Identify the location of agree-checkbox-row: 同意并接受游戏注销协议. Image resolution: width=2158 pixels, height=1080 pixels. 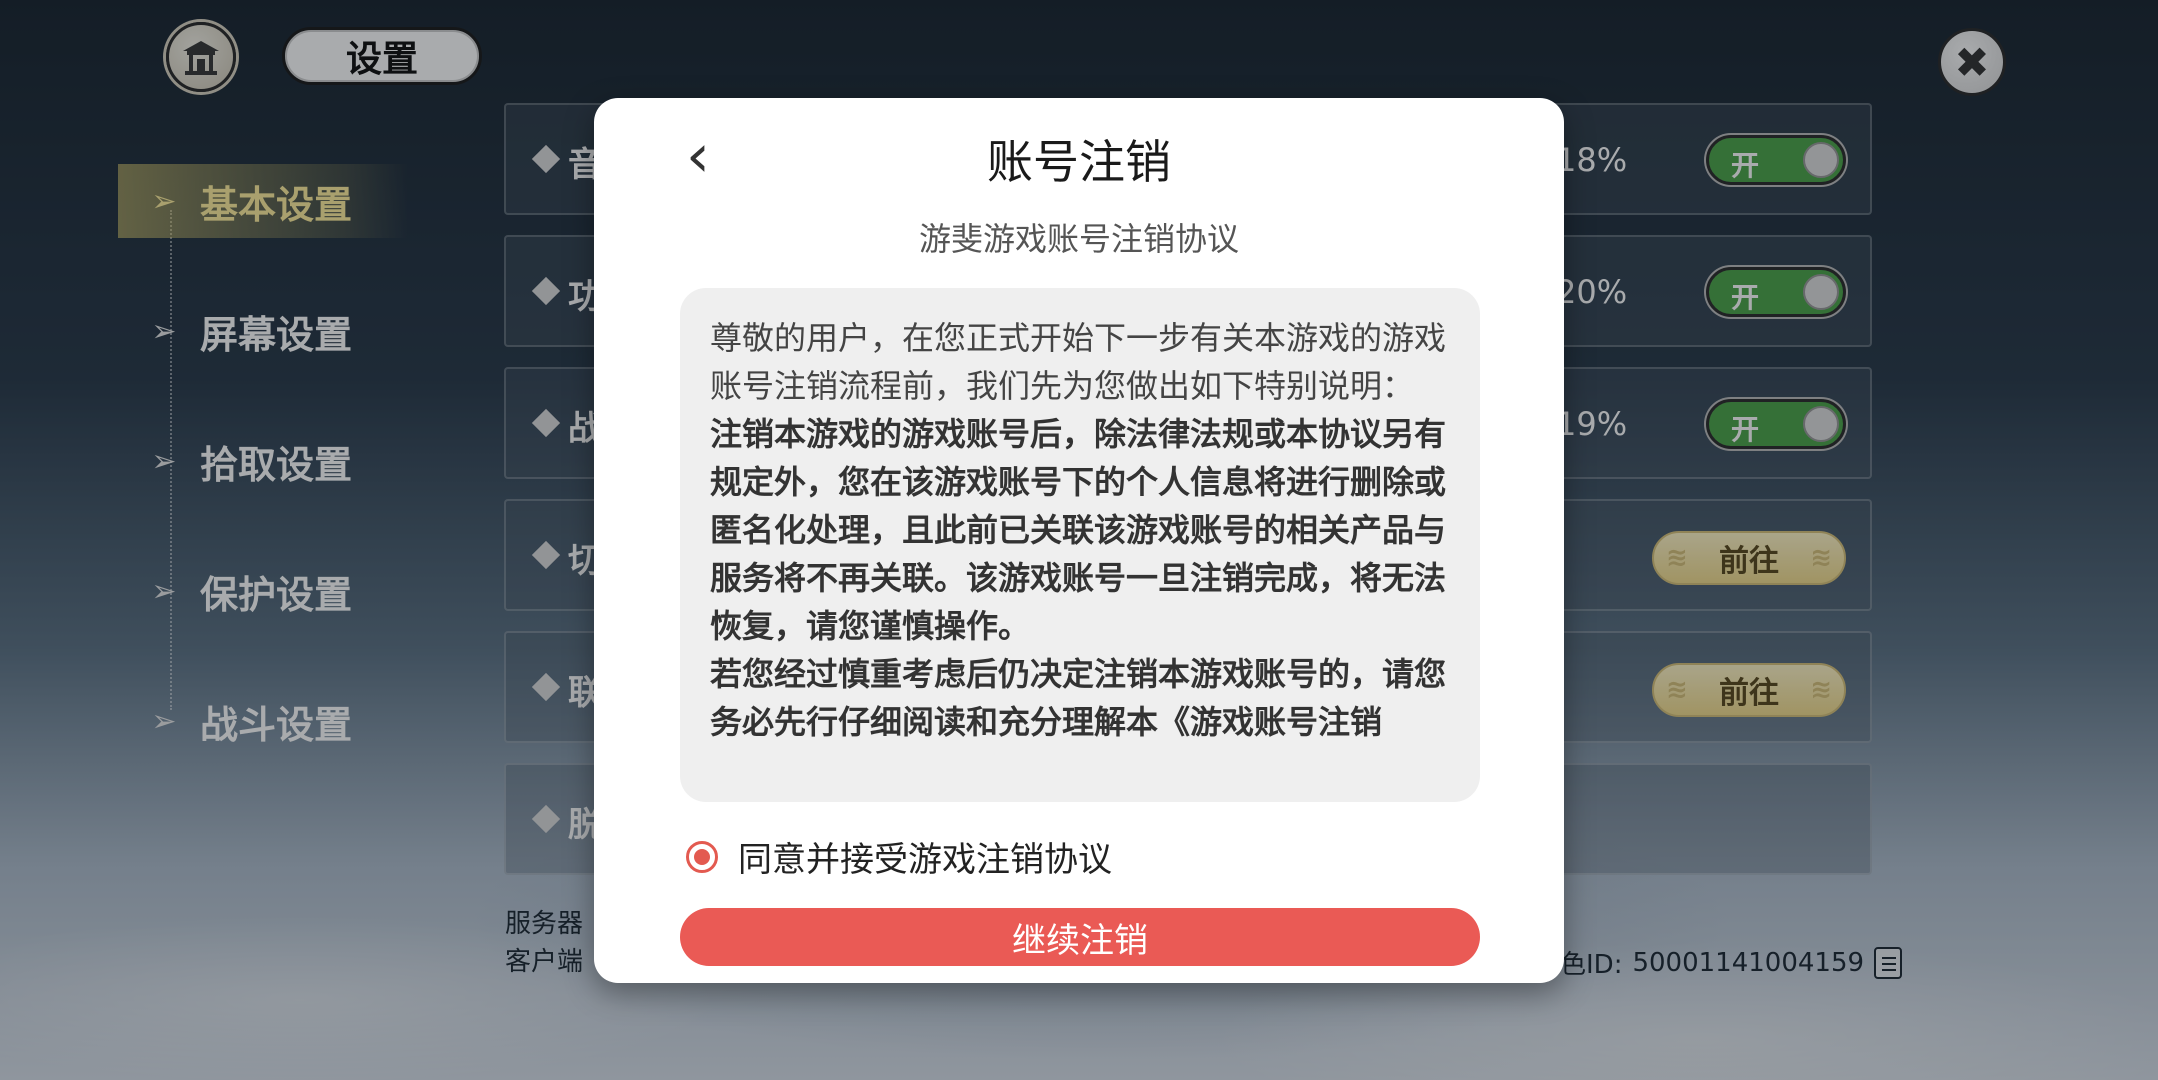
(899, 856).